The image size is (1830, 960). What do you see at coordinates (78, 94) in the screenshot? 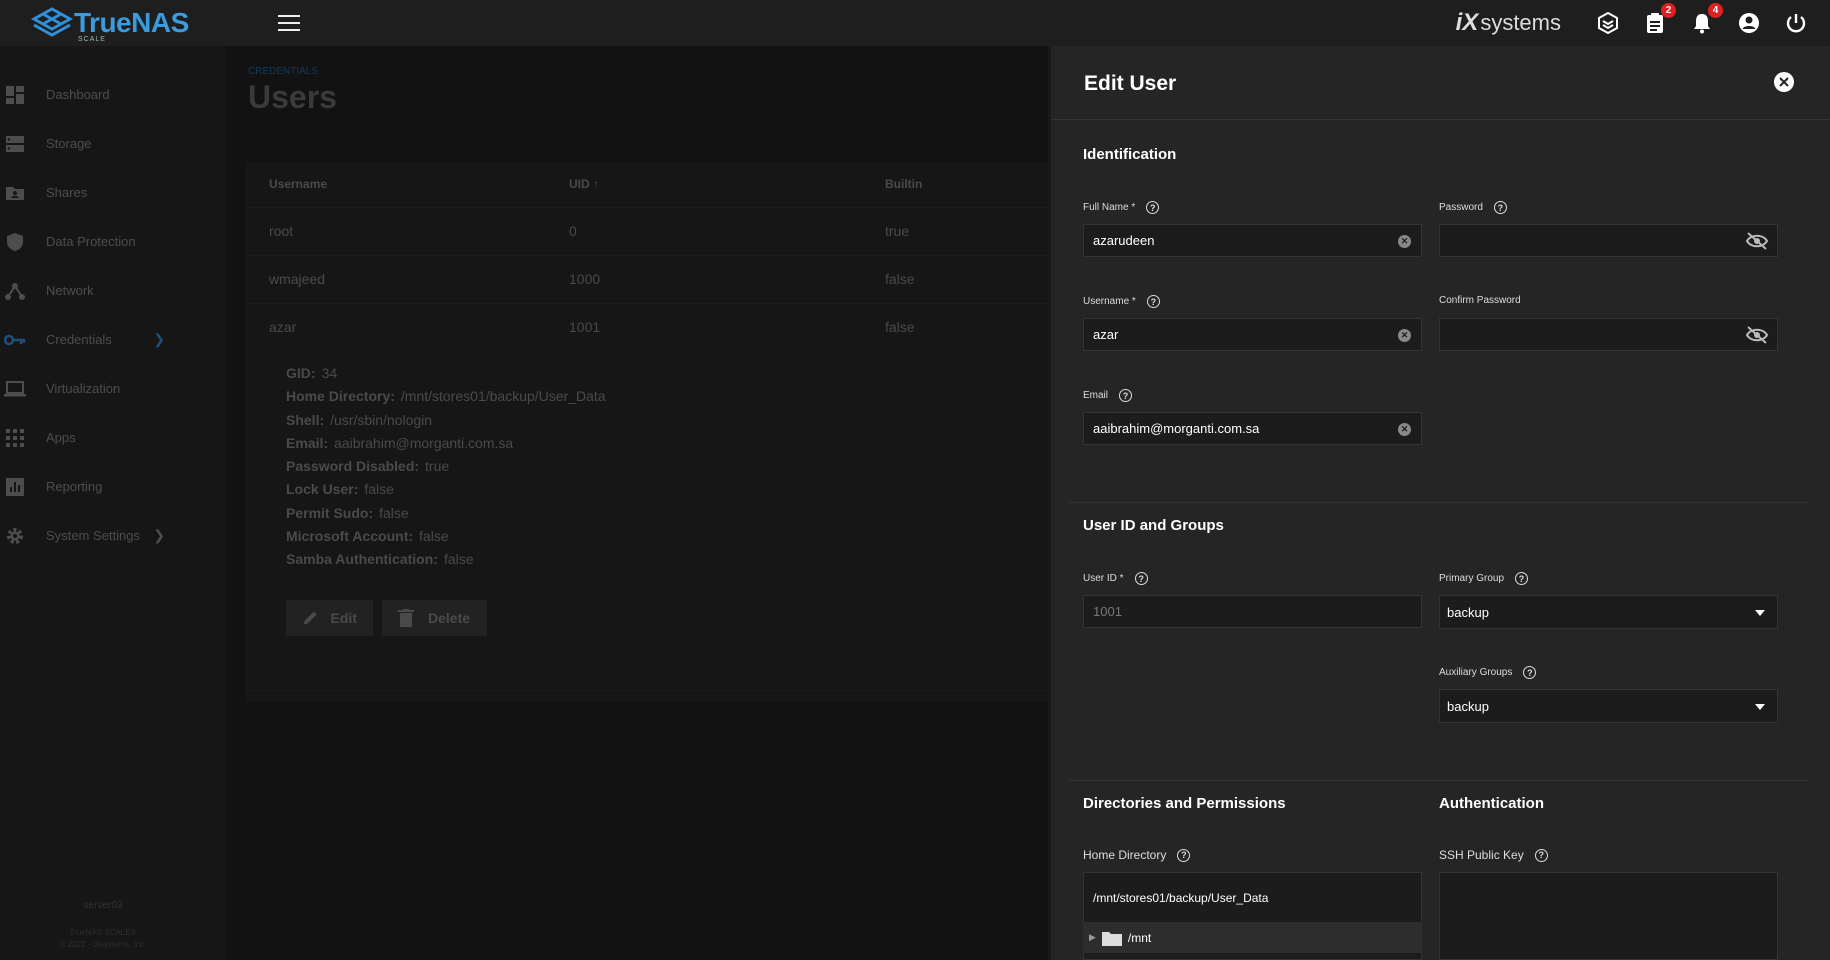
I see `sidebar-item-label: Dashboard` at bounding box center [78, 94].